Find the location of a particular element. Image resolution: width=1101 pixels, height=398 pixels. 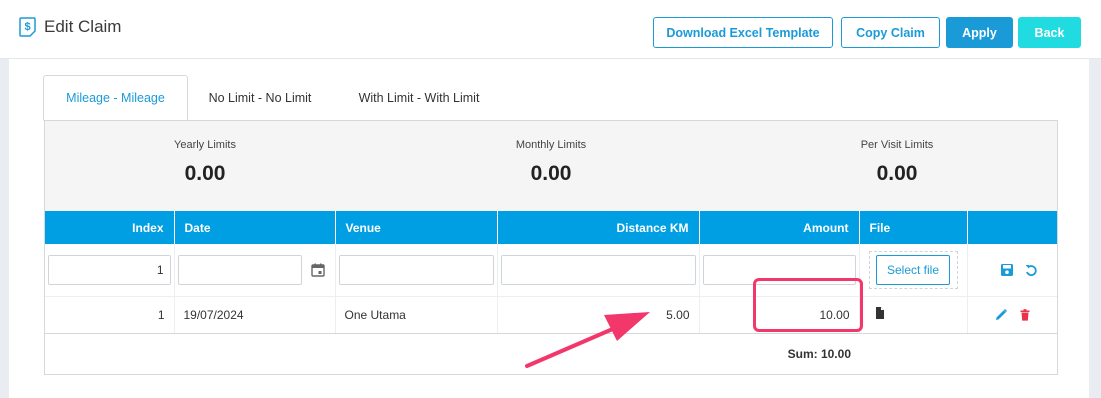

input-row-actions is located at coordinates (1013, 270).